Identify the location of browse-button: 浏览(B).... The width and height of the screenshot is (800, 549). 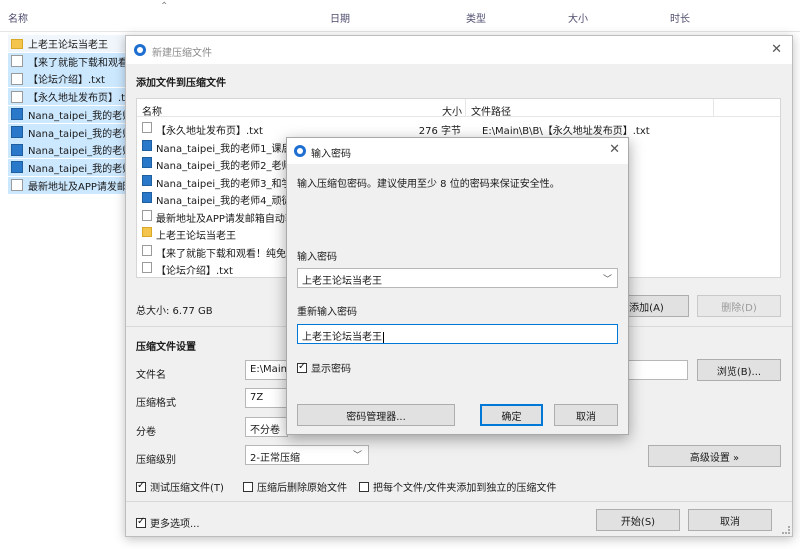
(739, 370).